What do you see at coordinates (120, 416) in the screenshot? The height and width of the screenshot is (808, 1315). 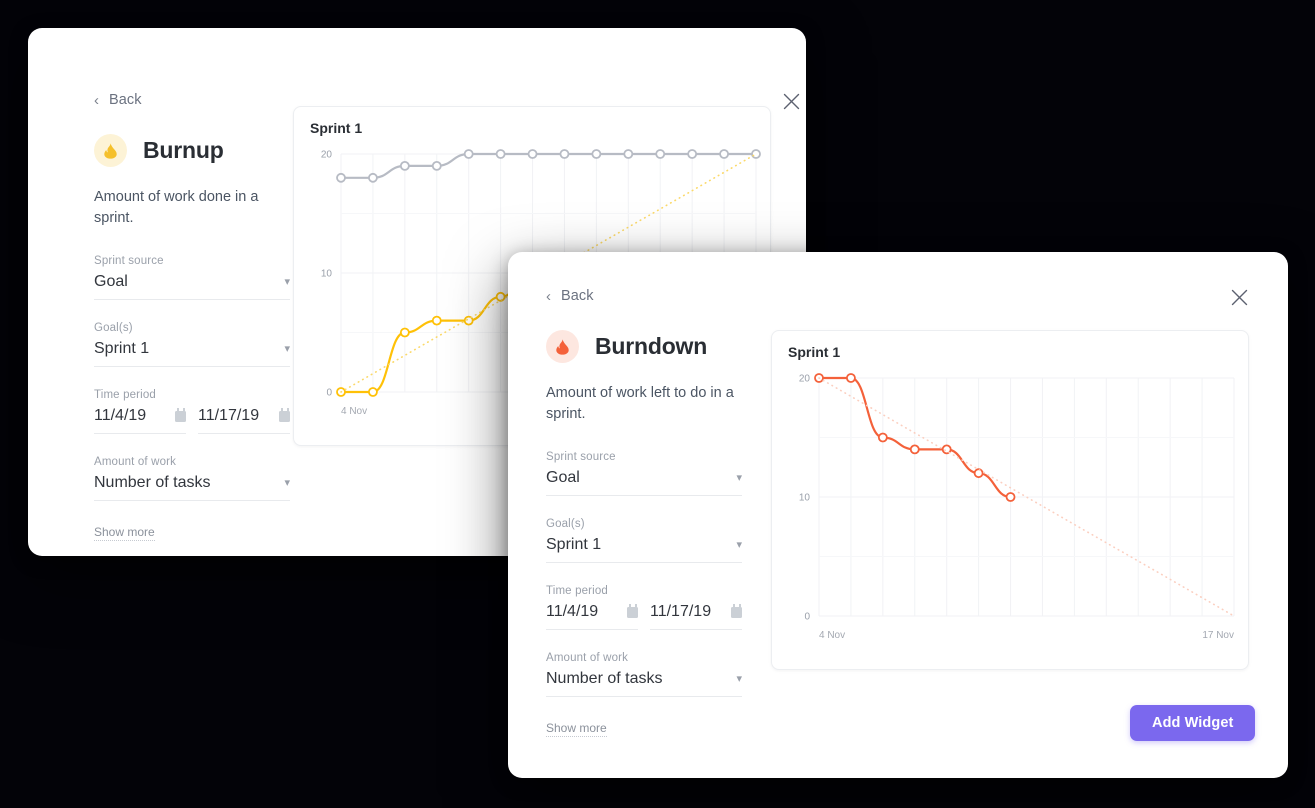 I see `burnup-start-date-value: 11/4/19` at bounding box center [120, 416].